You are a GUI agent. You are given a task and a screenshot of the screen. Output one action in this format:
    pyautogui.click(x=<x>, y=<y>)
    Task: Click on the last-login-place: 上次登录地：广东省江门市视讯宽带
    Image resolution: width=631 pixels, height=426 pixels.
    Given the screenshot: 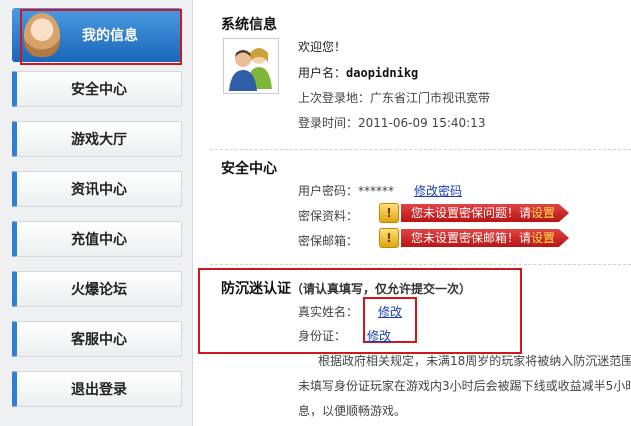 What is the action you would take?
    pyautogui.click(x=394, y=98)
    